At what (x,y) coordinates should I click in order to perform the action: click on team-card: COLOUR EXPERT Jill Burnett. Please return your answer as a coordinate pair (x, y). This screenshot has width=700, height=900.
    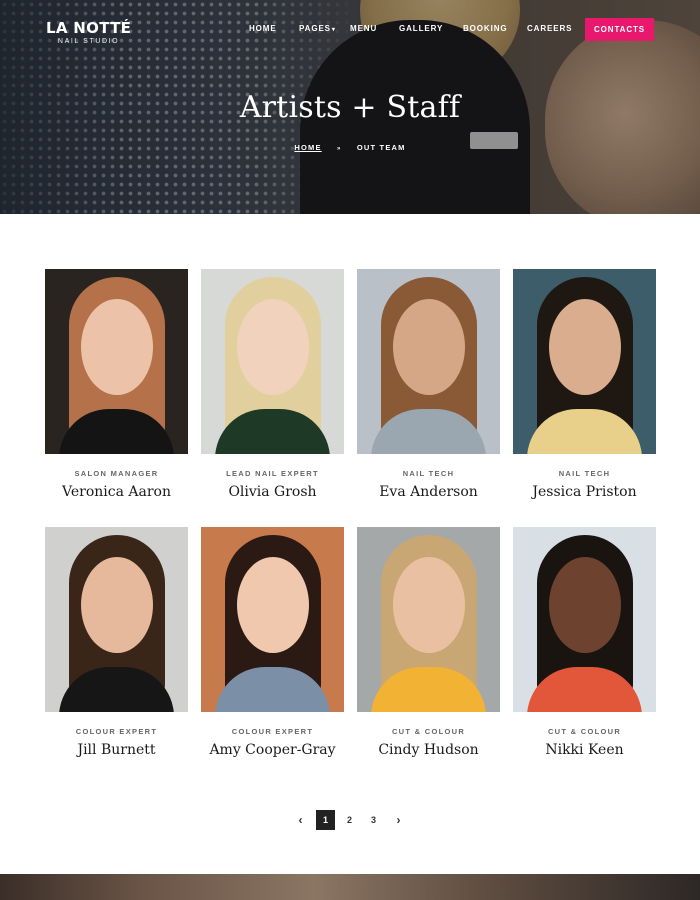
    Looking at the image, I should click on (116, 642).